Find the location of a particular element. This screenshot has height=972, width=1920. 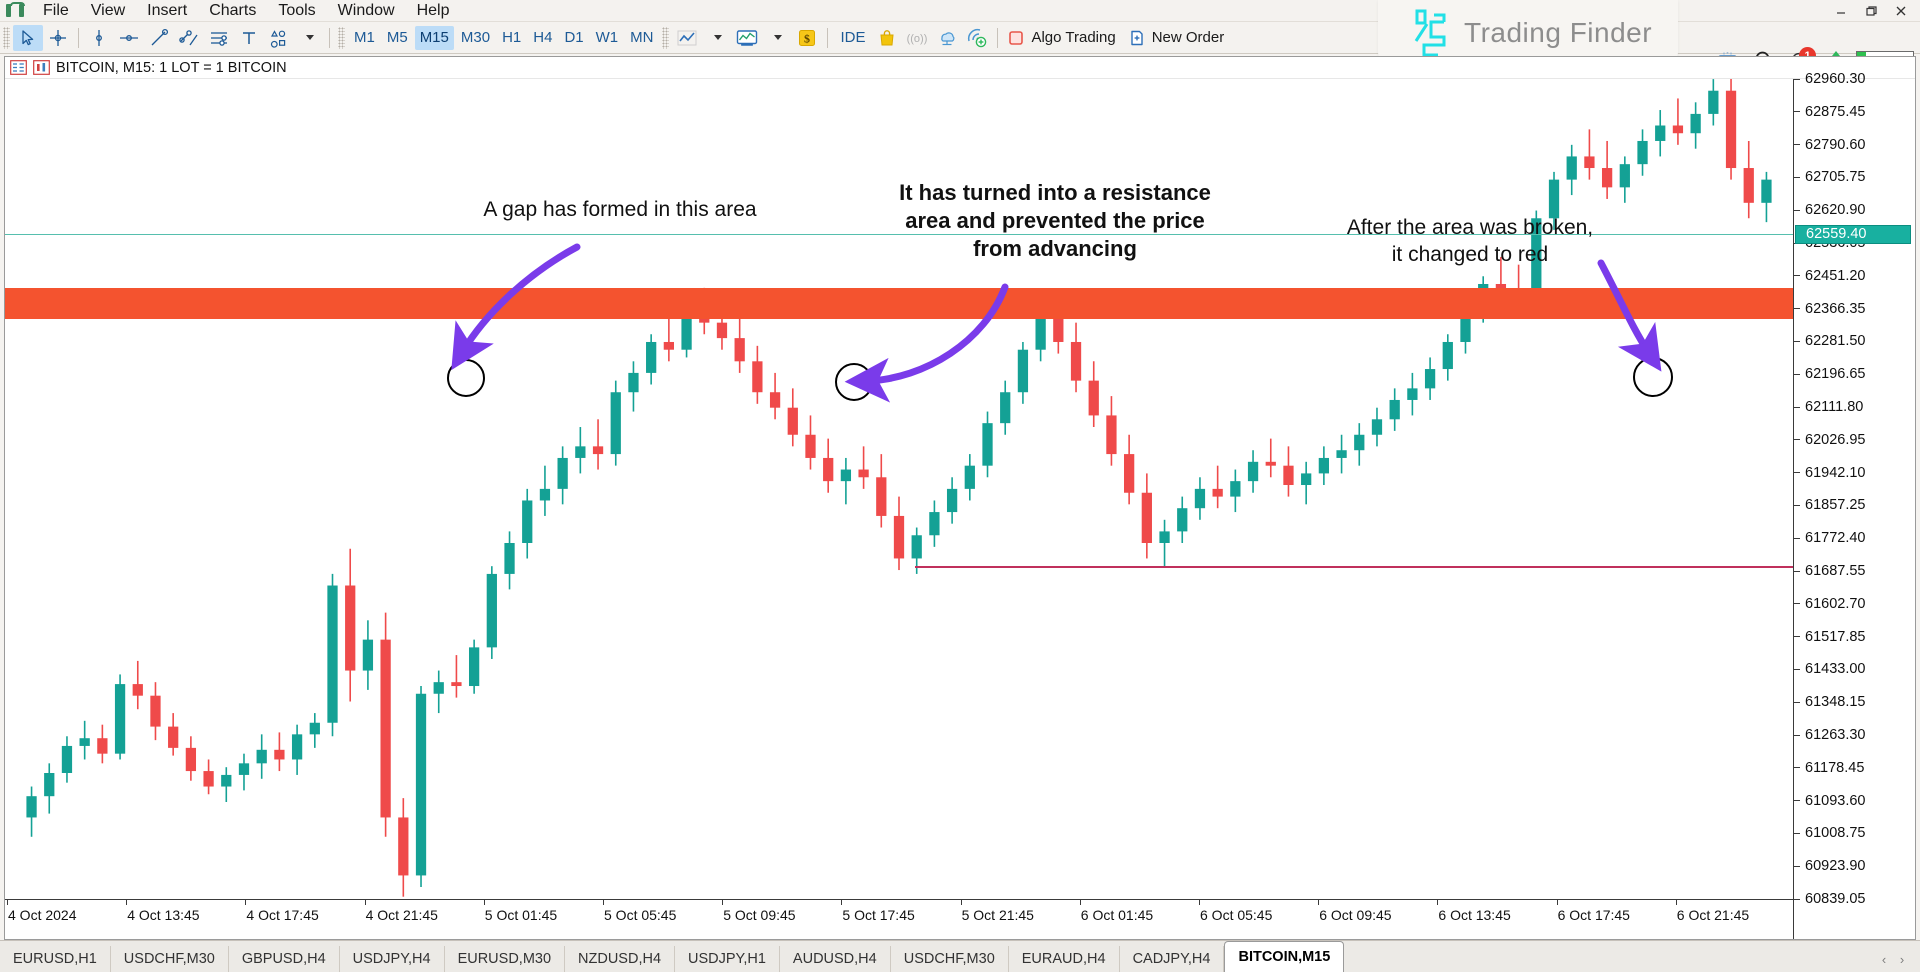

line-chart-dropdown is located at coordinates (717, 38).